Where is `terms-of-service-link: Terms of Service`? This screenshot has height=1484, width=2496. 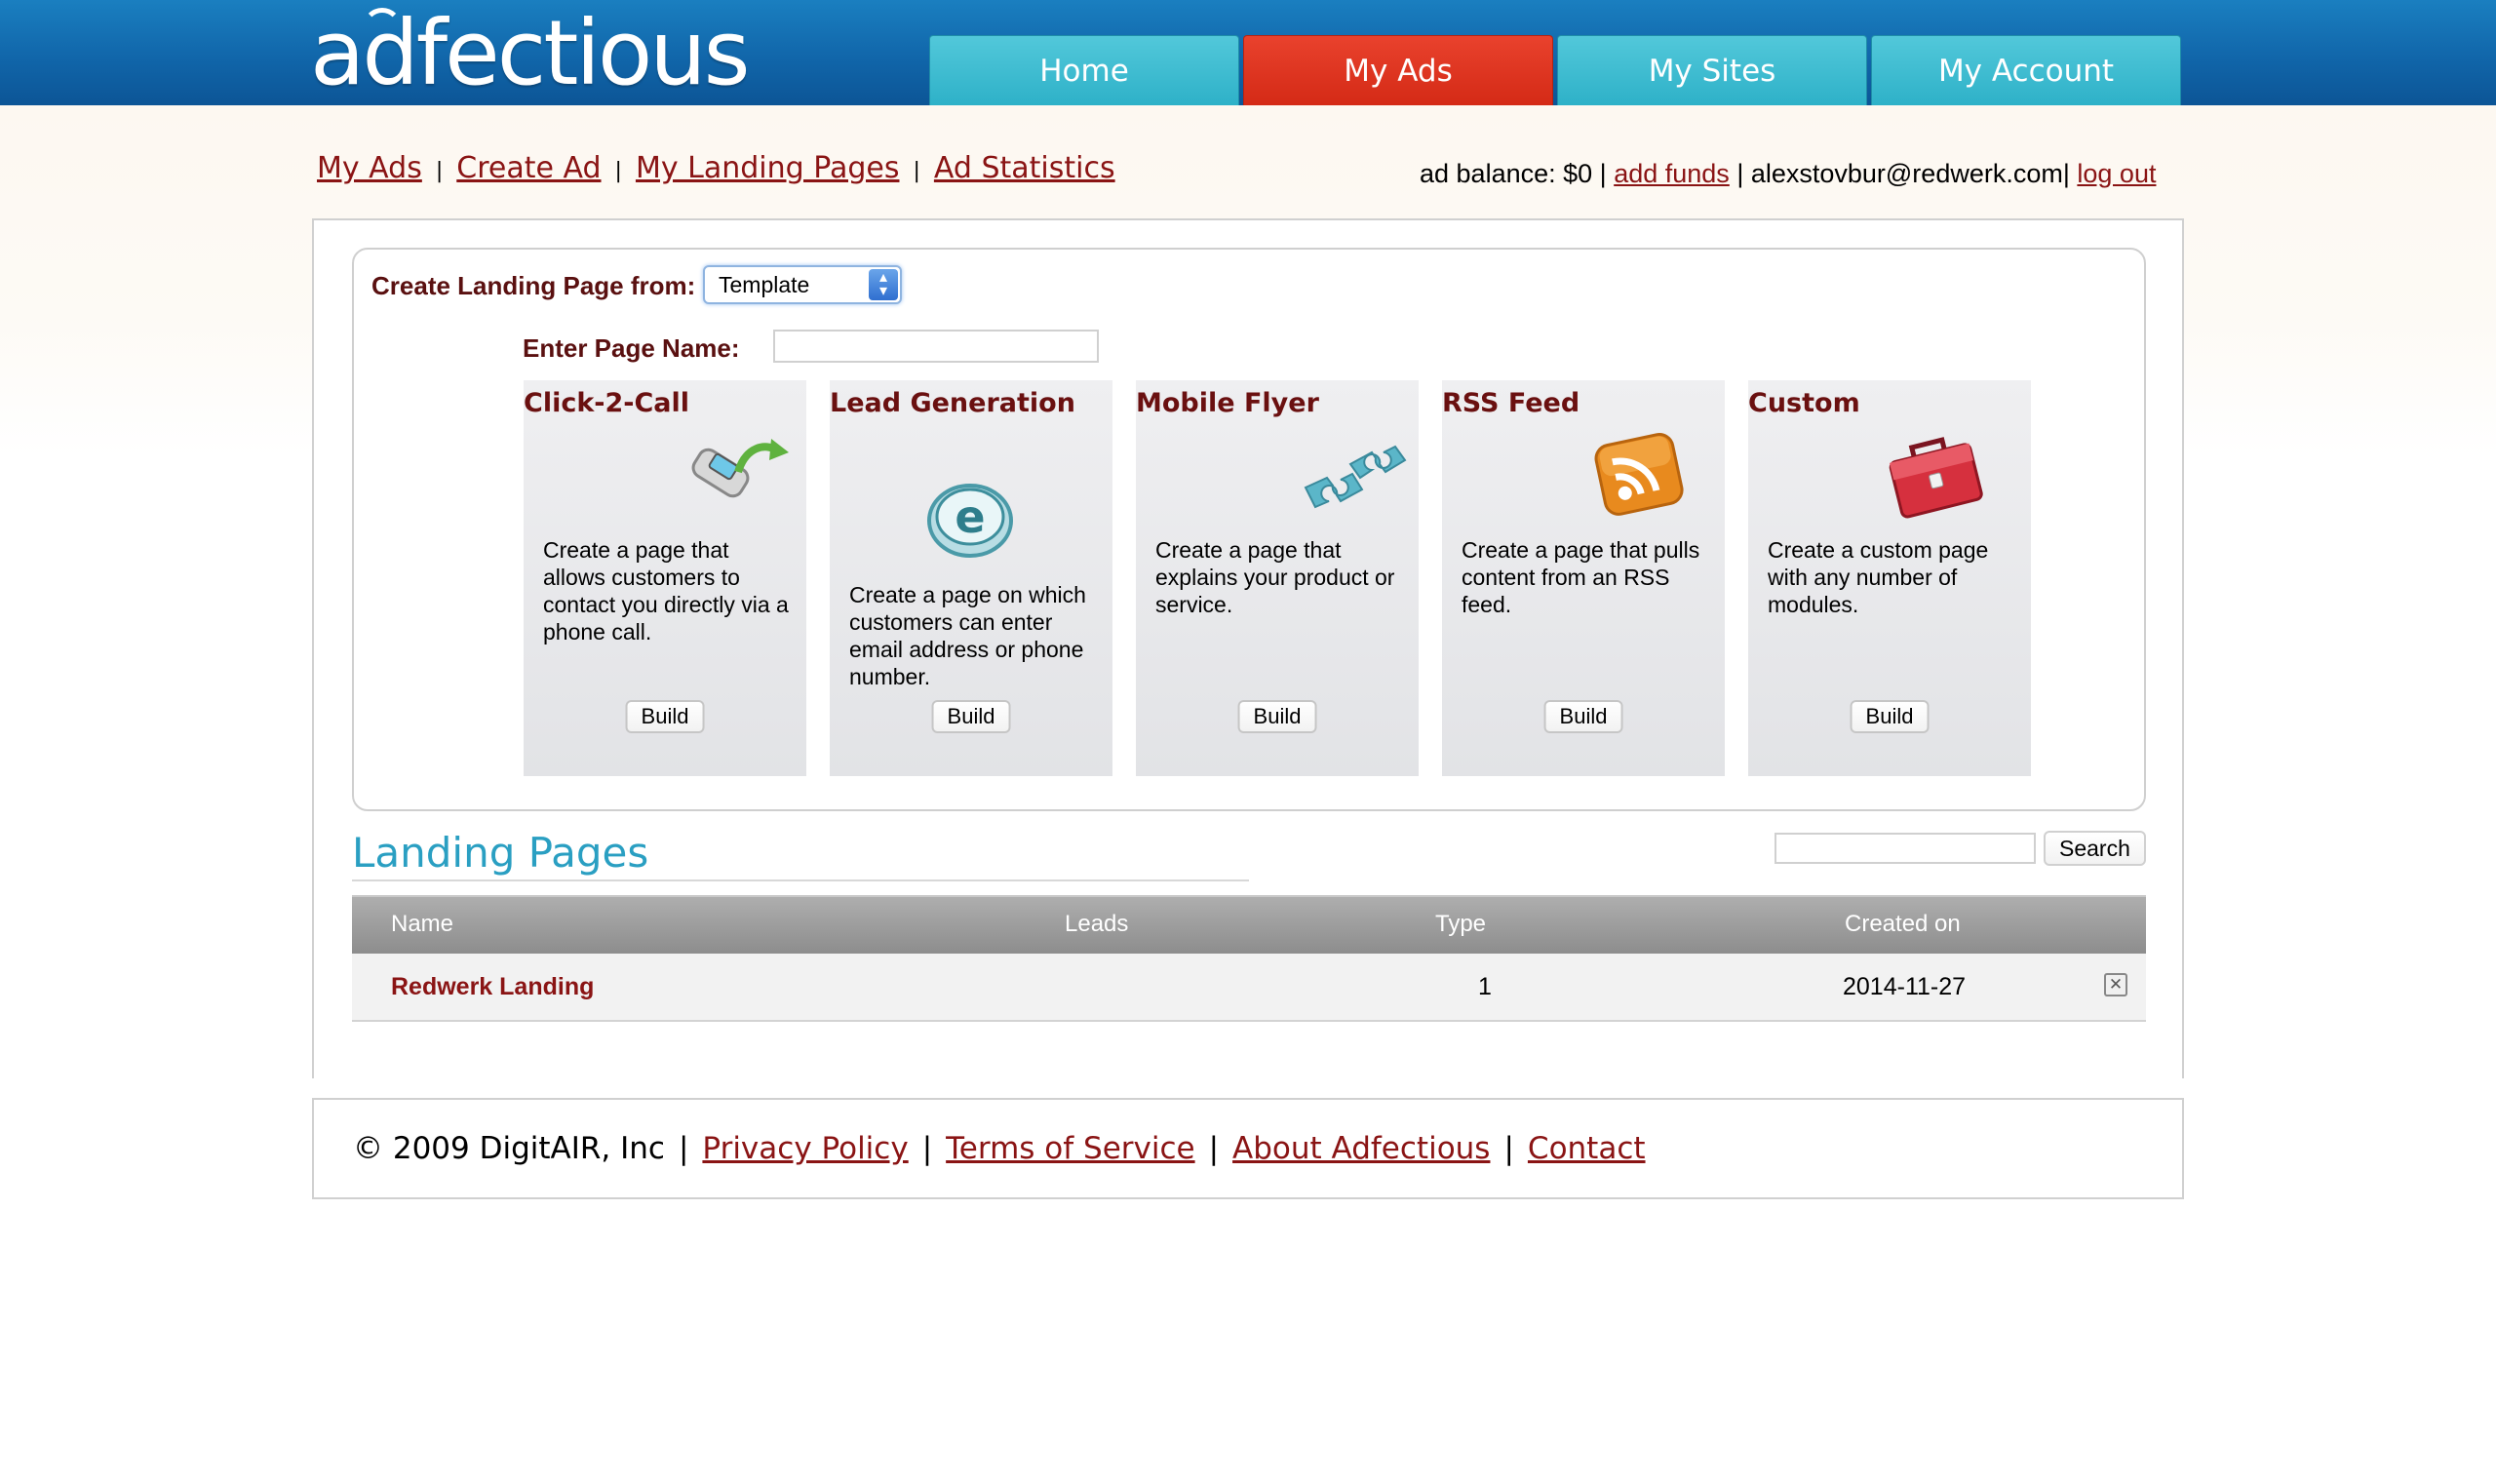 terms-of-service-link: Terms of Service is located at coordinates (1070, 1148).